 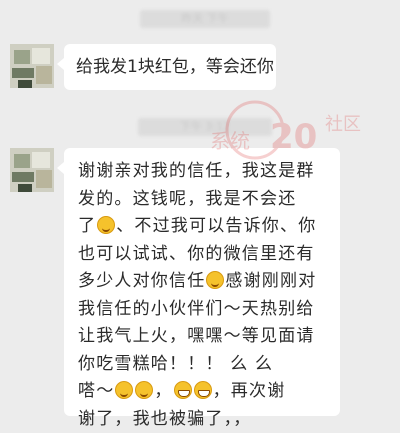 What do you see at coordinates (204, 310) in the screenshot?
I see `message-line: 我信任的小伙伴们～天热别给` at bounding box center [204, 310].